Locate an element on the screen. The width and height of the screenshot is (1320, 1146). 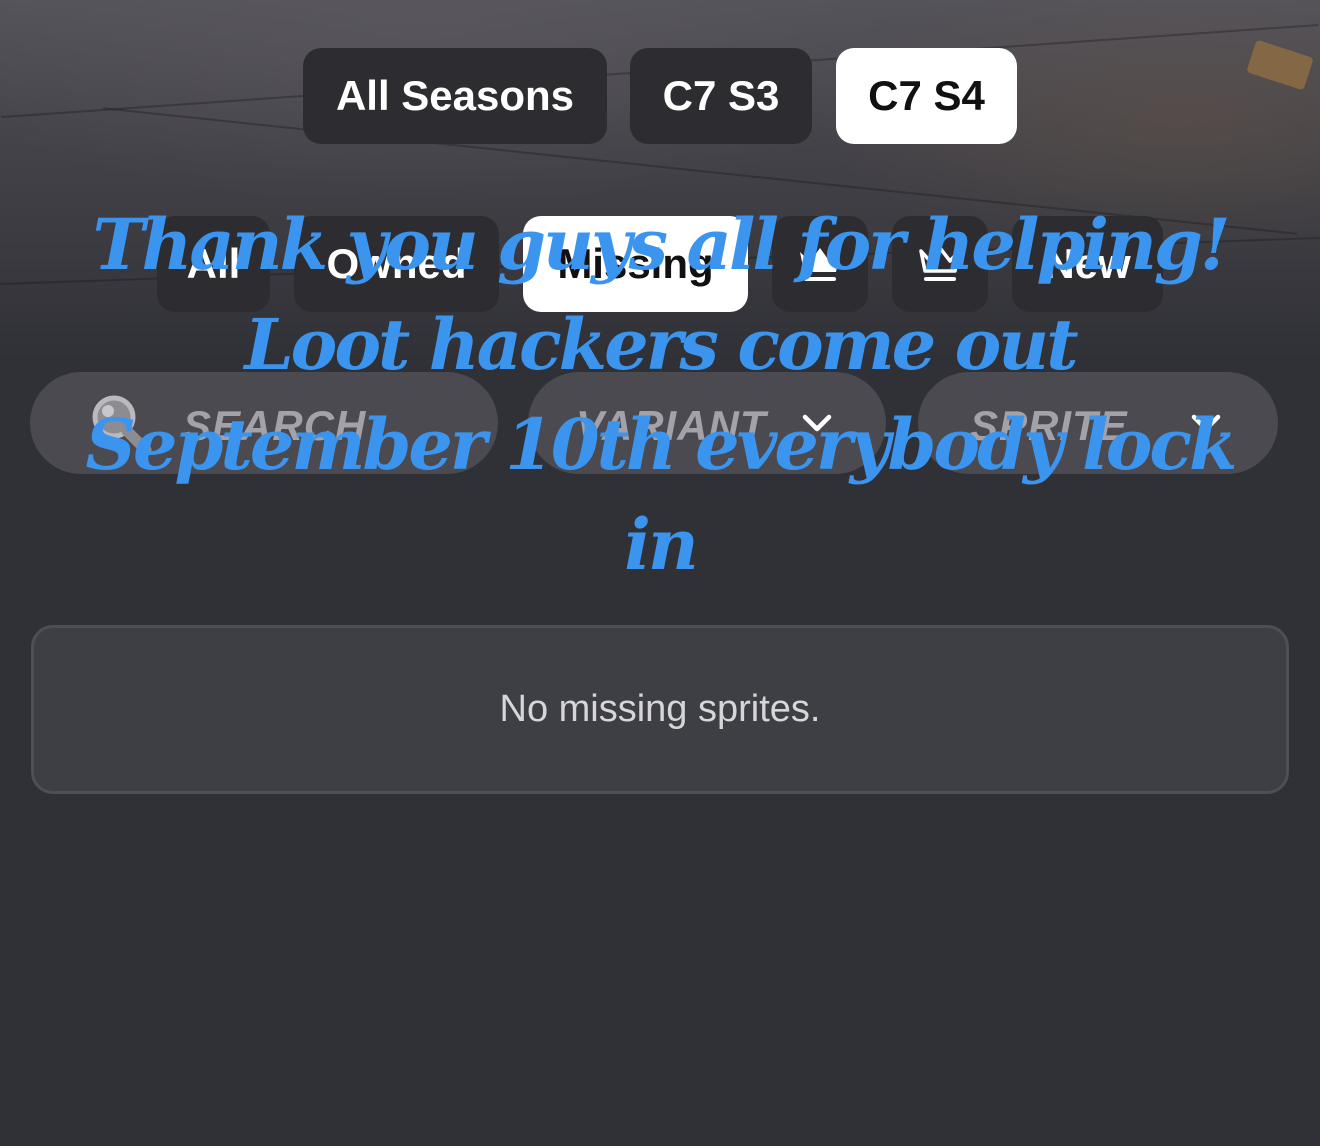
filter-tab-crown-filled is located at coordinates (820, 264).